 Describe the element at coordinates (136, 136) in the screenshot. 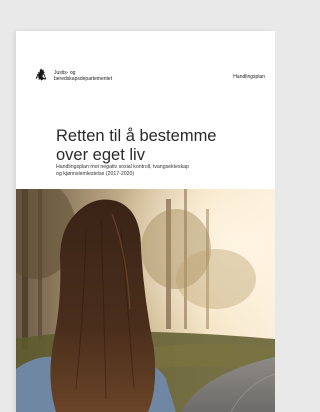

I see `cover-title-line-1: Retten til å bestemme` at that location.